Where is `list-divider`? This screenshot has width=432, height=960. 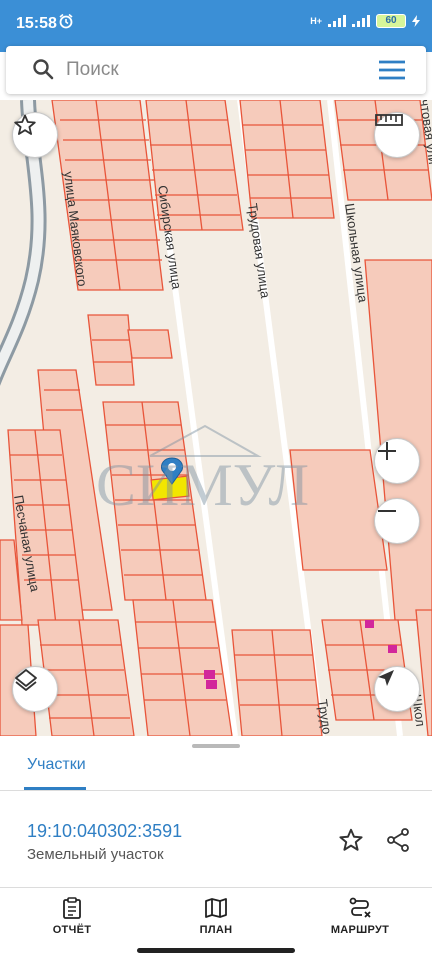
list-divider is located at coordinates (216, 887).